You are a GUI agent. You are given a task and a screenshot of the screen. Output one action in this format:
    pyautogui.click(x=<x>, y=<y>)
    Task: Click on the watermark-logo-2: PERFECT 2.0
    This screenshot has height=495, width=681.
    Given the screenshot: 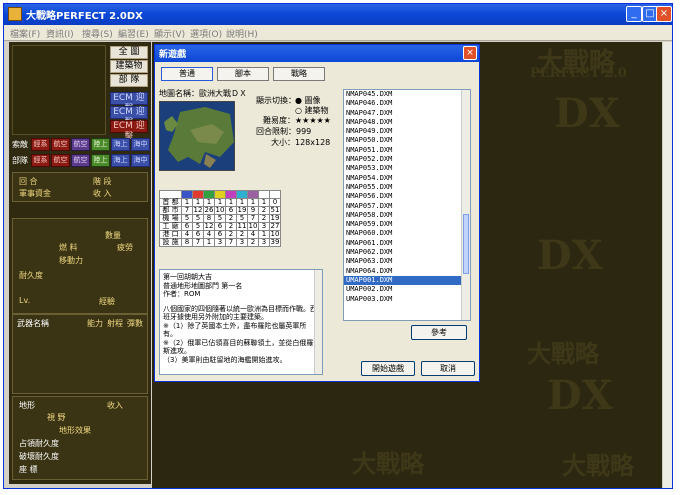 What is the action you would take?
    pyautogui.click(x=578, y=73)
    